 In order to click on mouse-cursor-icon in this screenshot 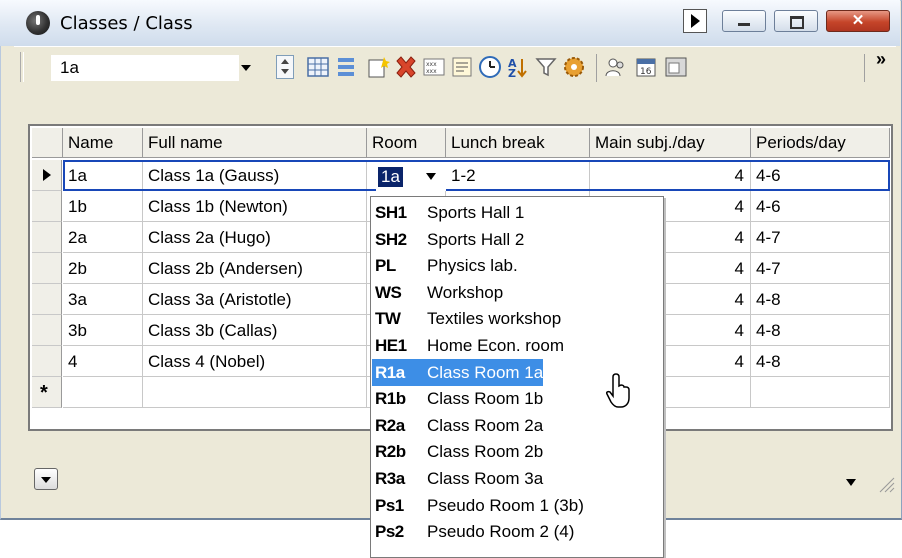, I will do `click(618, 390)`.